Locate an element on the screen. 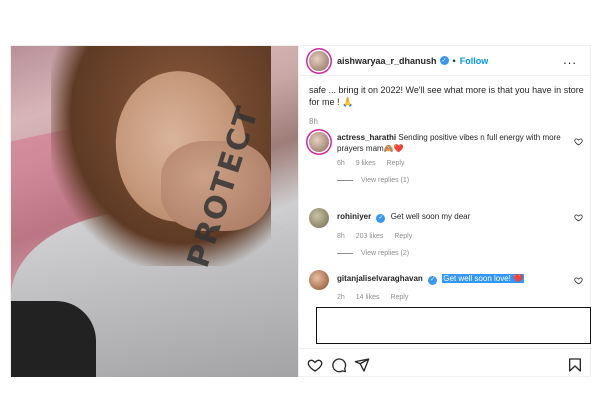  author-avatar is located at coordinates (319, 60).